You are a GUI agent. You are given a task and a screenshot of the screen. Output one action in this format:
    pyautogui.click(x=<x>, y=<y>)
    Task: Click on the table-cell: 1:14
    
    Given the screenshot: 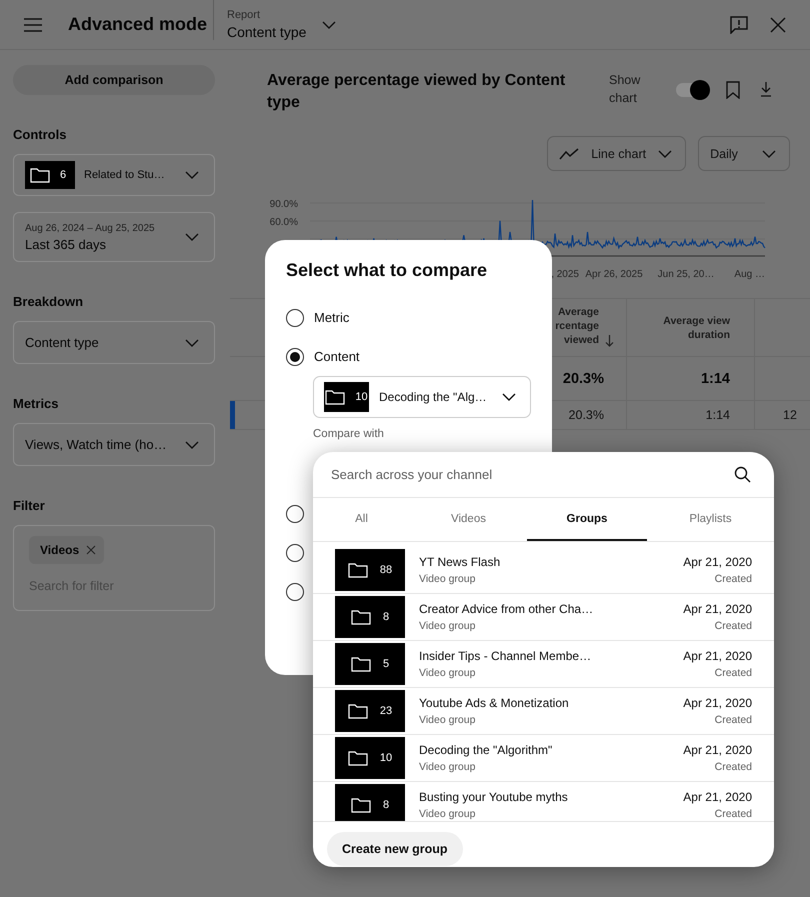 What is the action you would take?
    pyautogui.click(x=718, y=415)
    